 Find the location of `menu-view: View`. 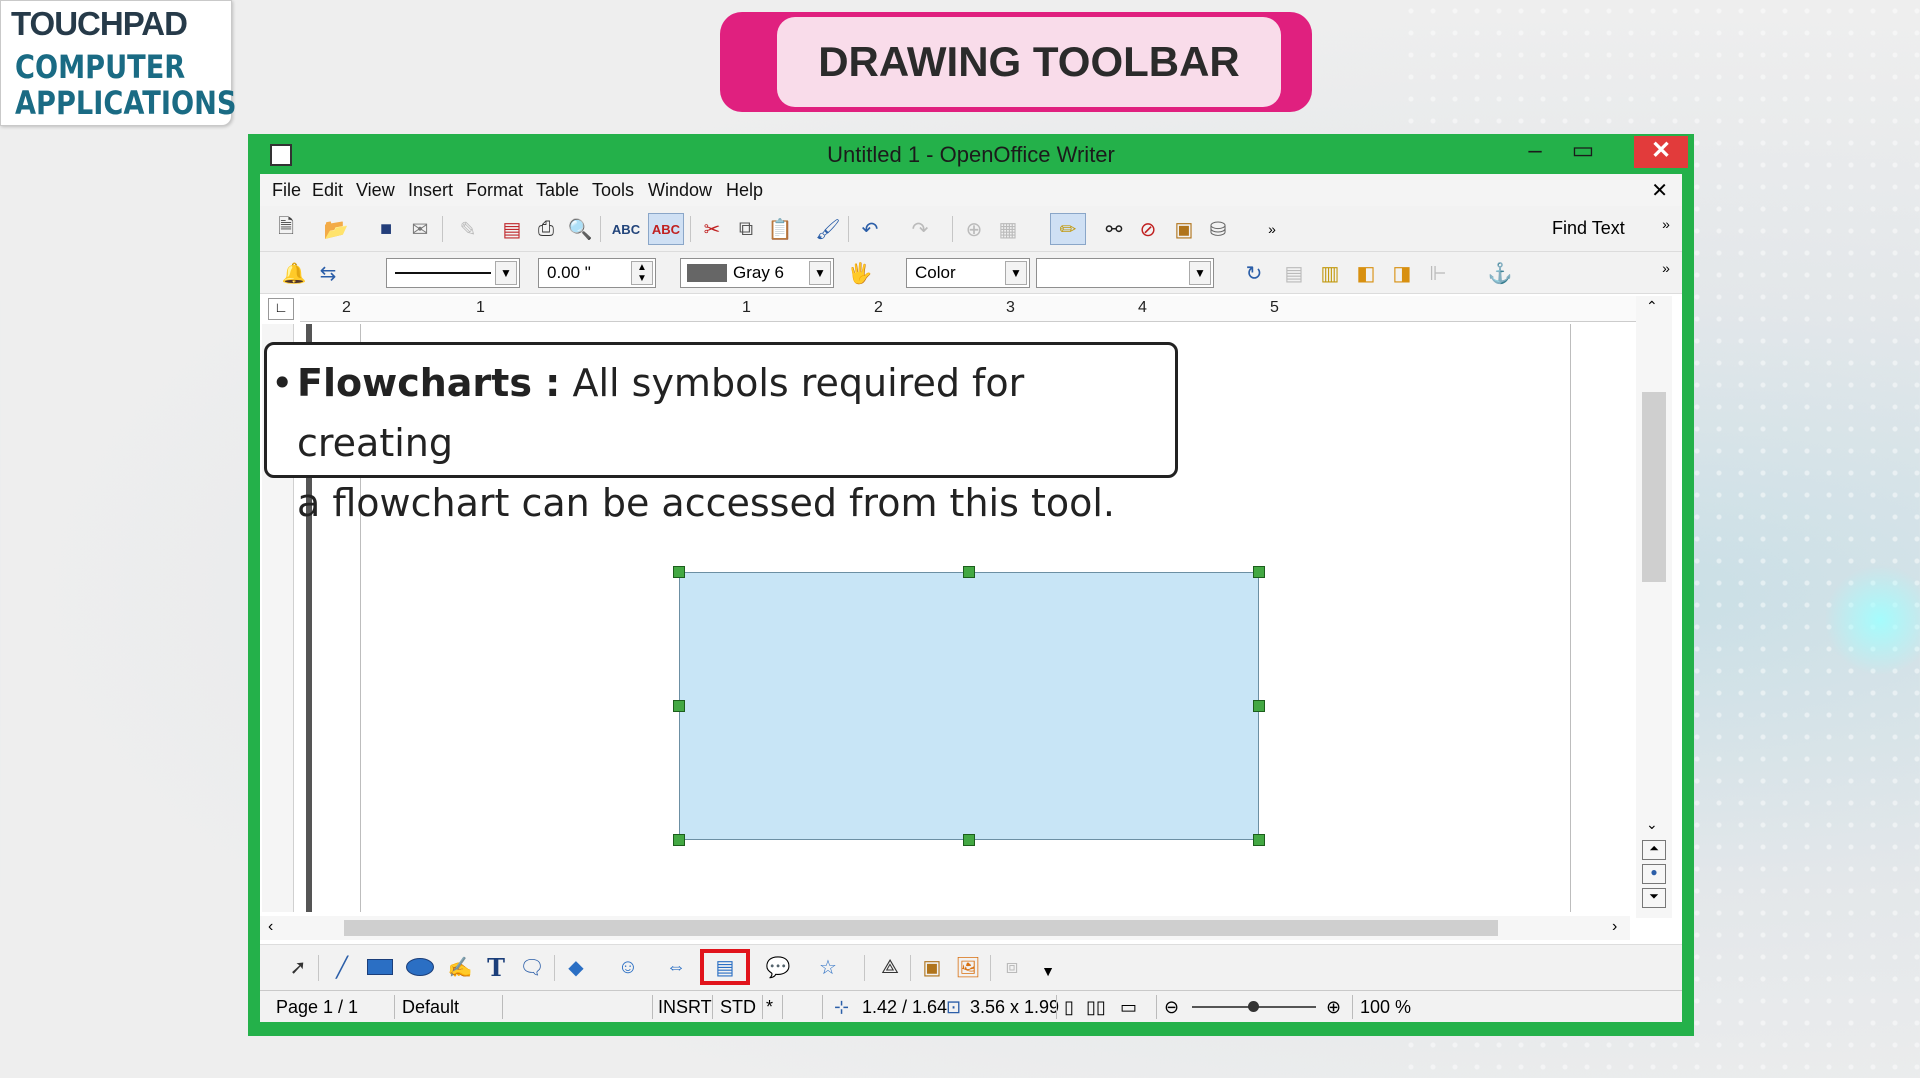

menu-view: View is located at coordinates (375, 190).